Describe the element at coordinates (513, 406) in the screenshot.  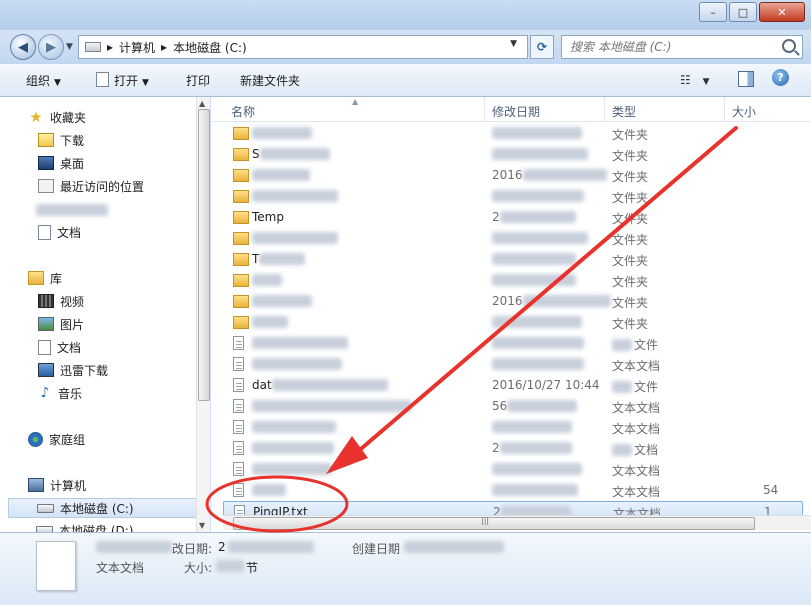
I see `file-row: 56 文本文档` at that location.